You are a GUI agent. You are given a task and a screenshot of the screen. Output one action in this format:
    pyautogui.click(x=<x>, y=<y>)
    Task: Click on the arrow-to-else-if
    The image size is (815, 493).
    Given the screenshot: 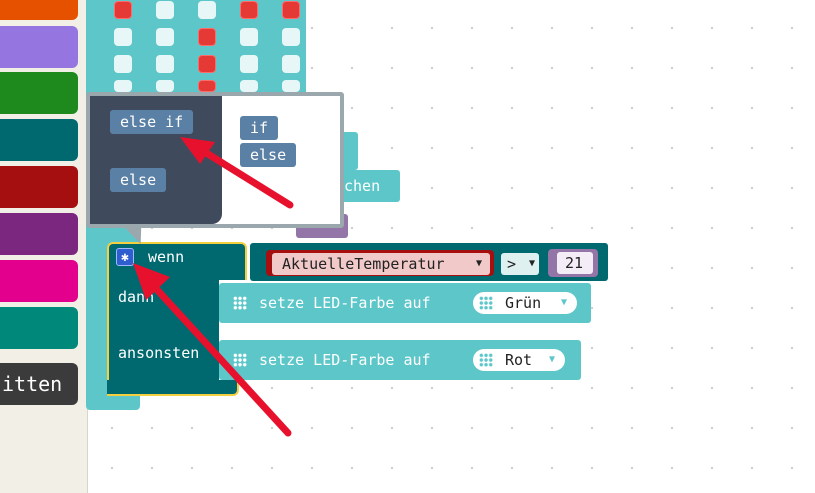 What is the action you would take?
    pyautogui.click(x=213, y=287)
    